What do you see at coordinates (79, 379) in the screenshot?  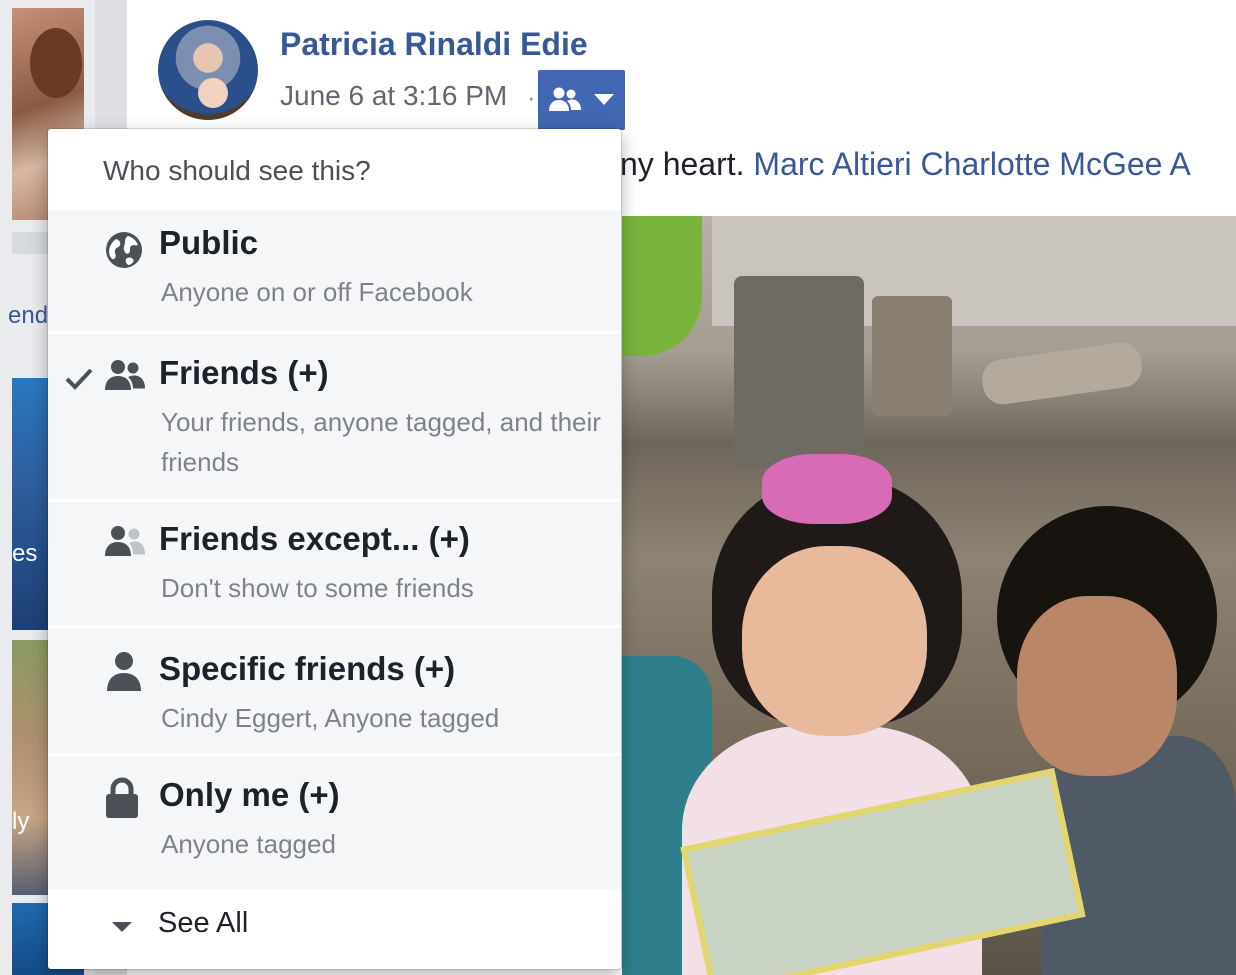 I see `checkmark-icon` at bounding box center [79, 379].